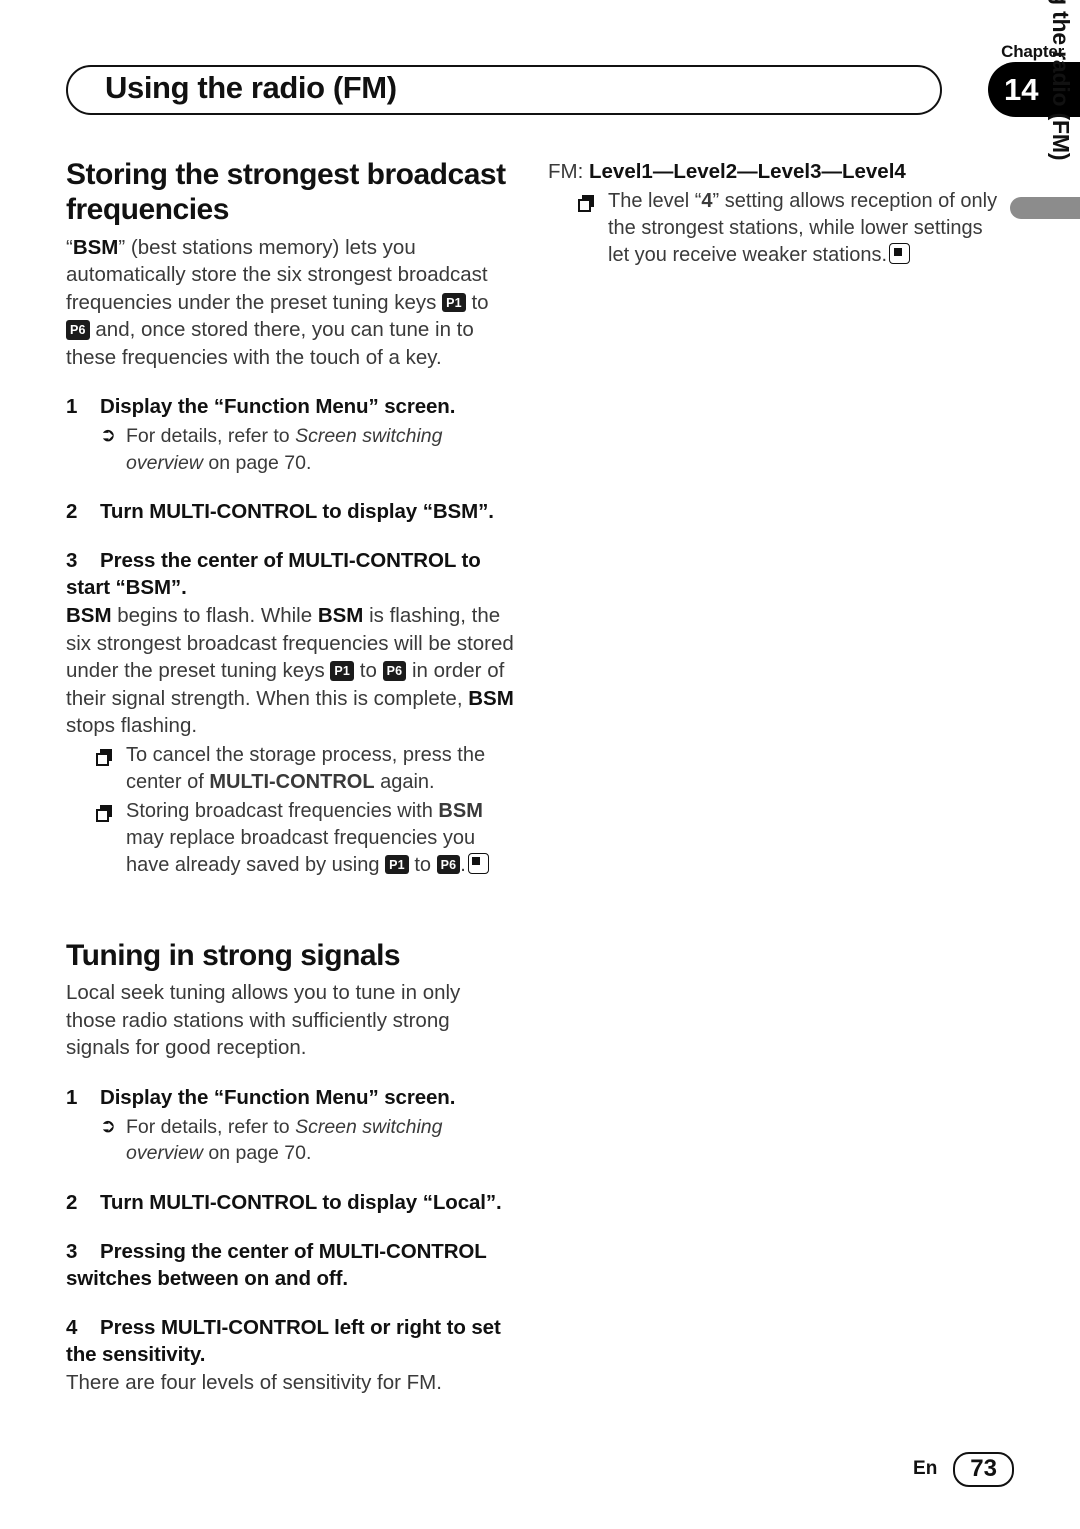 Image resolution: width=1080 pixels, height=1529 pixels. Describe the element at coordinates (568, 171) in the screenshot. I see `fm-levels-prefix: FM:` at that location.